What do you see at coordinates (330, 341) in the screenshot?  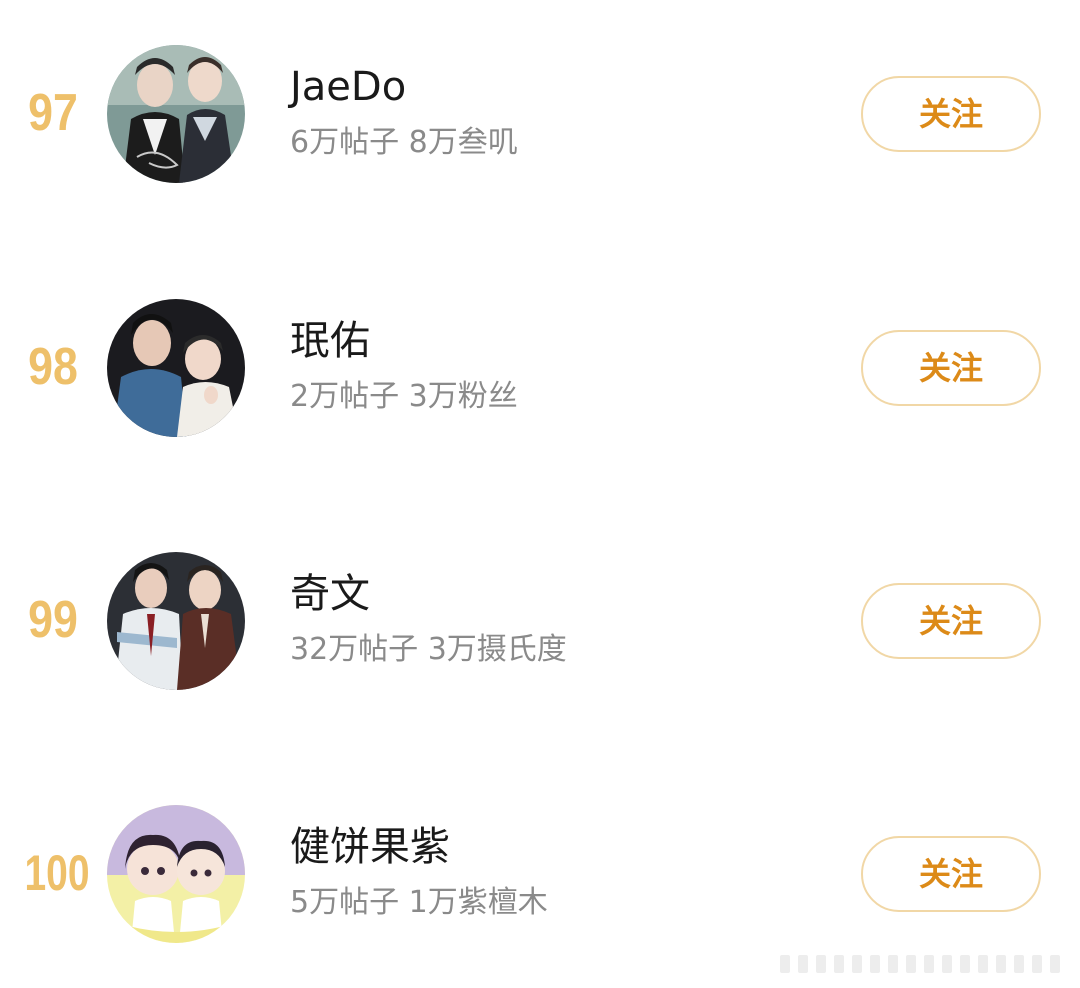 I see `user-name: 珉佑` at bounding box center [330, 341].